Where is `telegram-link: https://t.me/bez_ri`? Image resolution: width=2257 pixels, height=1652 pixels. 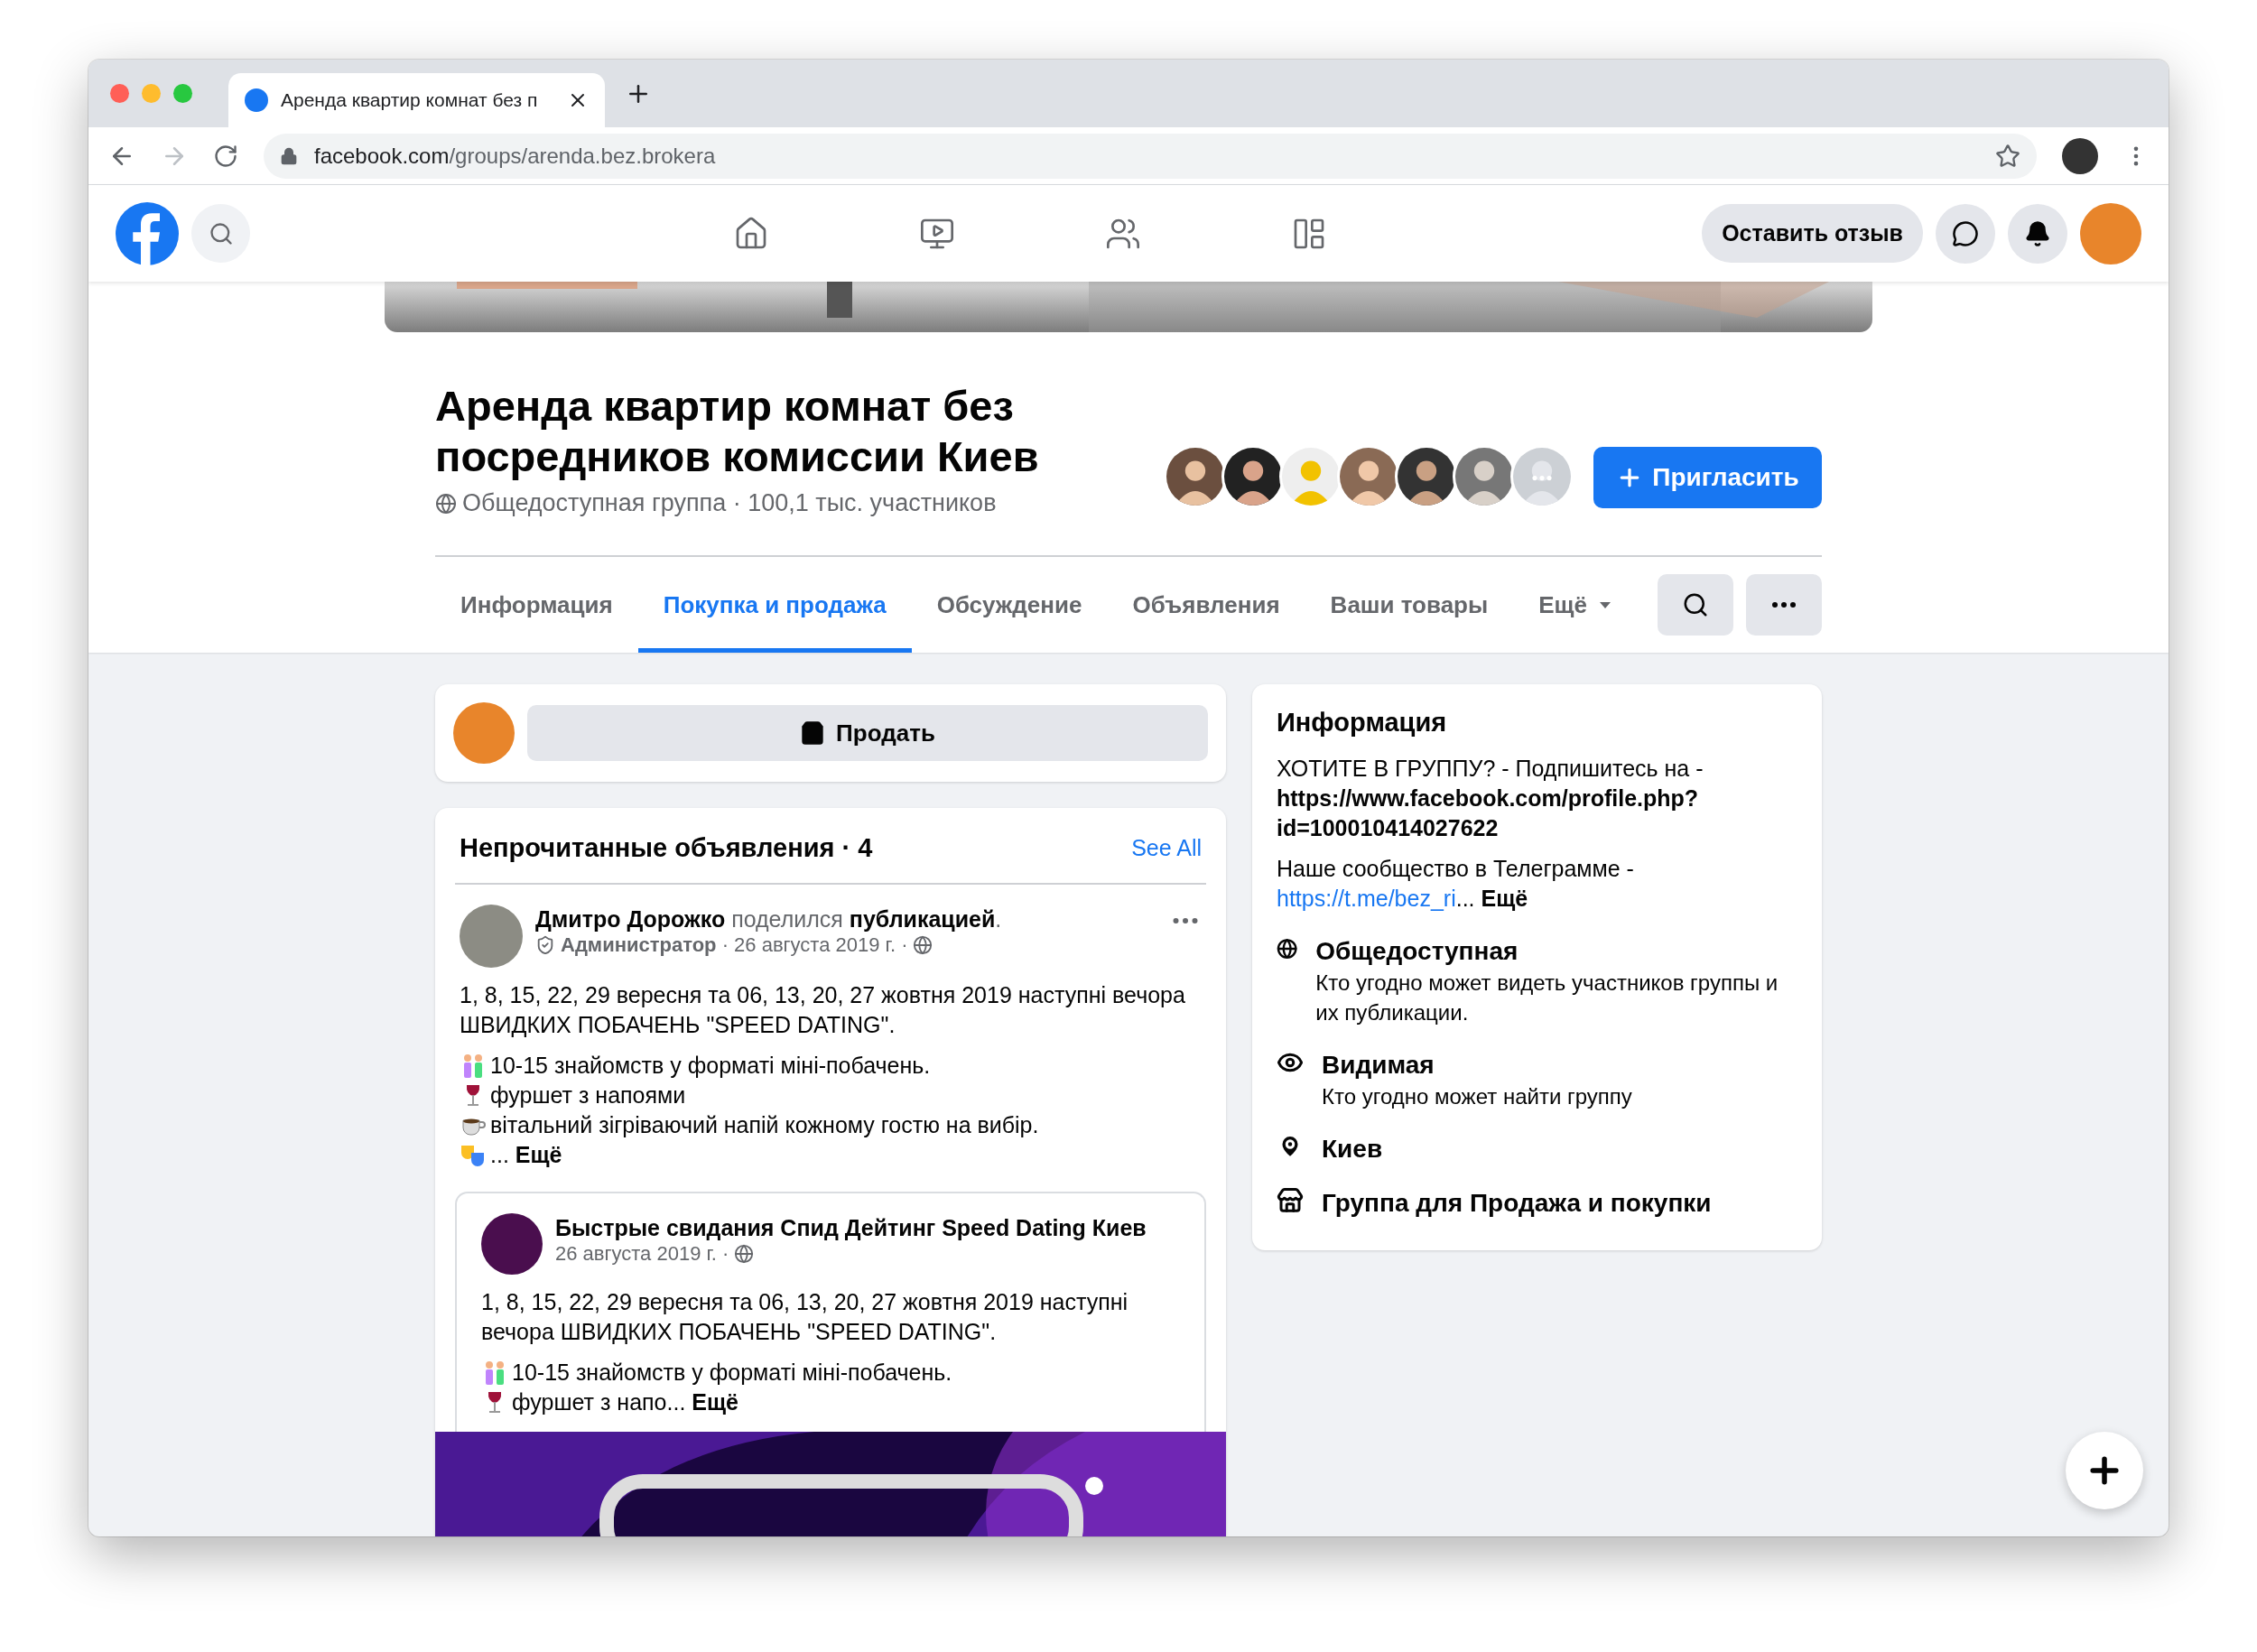
telegram-link: https://t.me/bez_ri is located at coordinates (1367, 898).